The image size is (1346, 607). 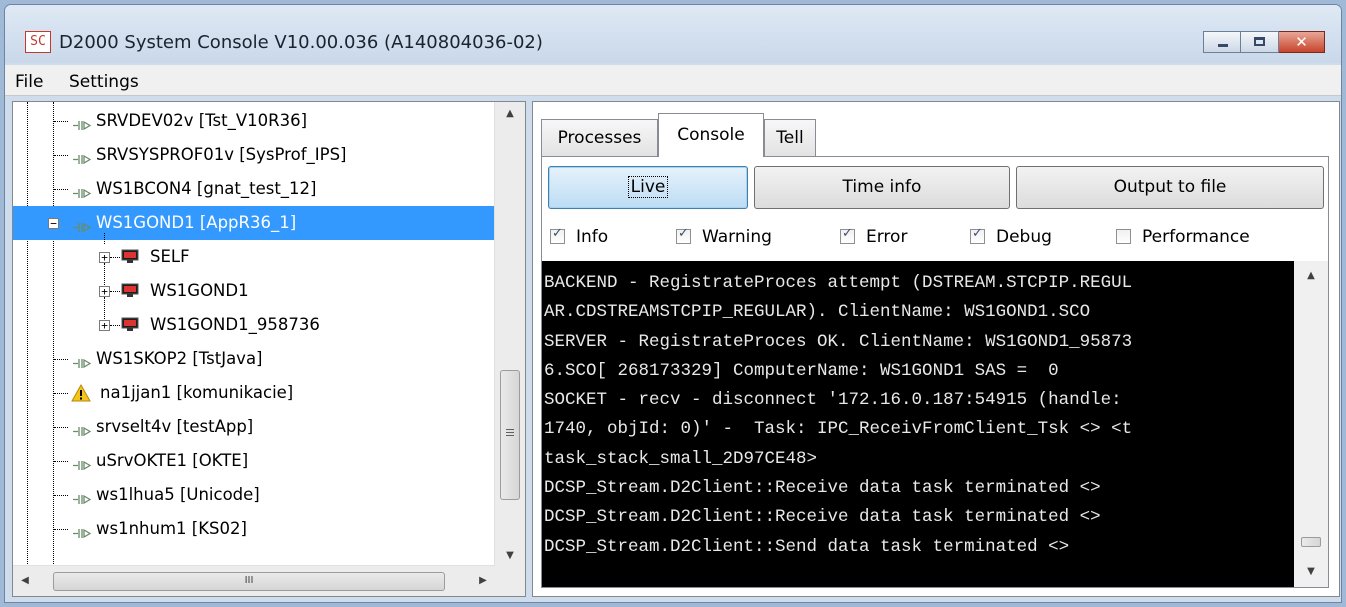 What do you see at coordinates (38, 42) in the screenshot?
I see `app-logo-icon: SC` at bounding box center [38, 42].